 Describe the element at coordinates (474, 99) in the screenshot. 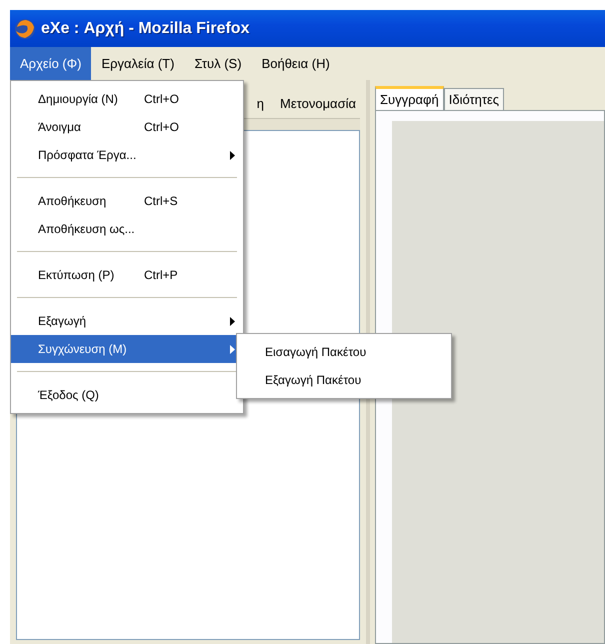

I see `tab: Ιδιότητες` at that location.